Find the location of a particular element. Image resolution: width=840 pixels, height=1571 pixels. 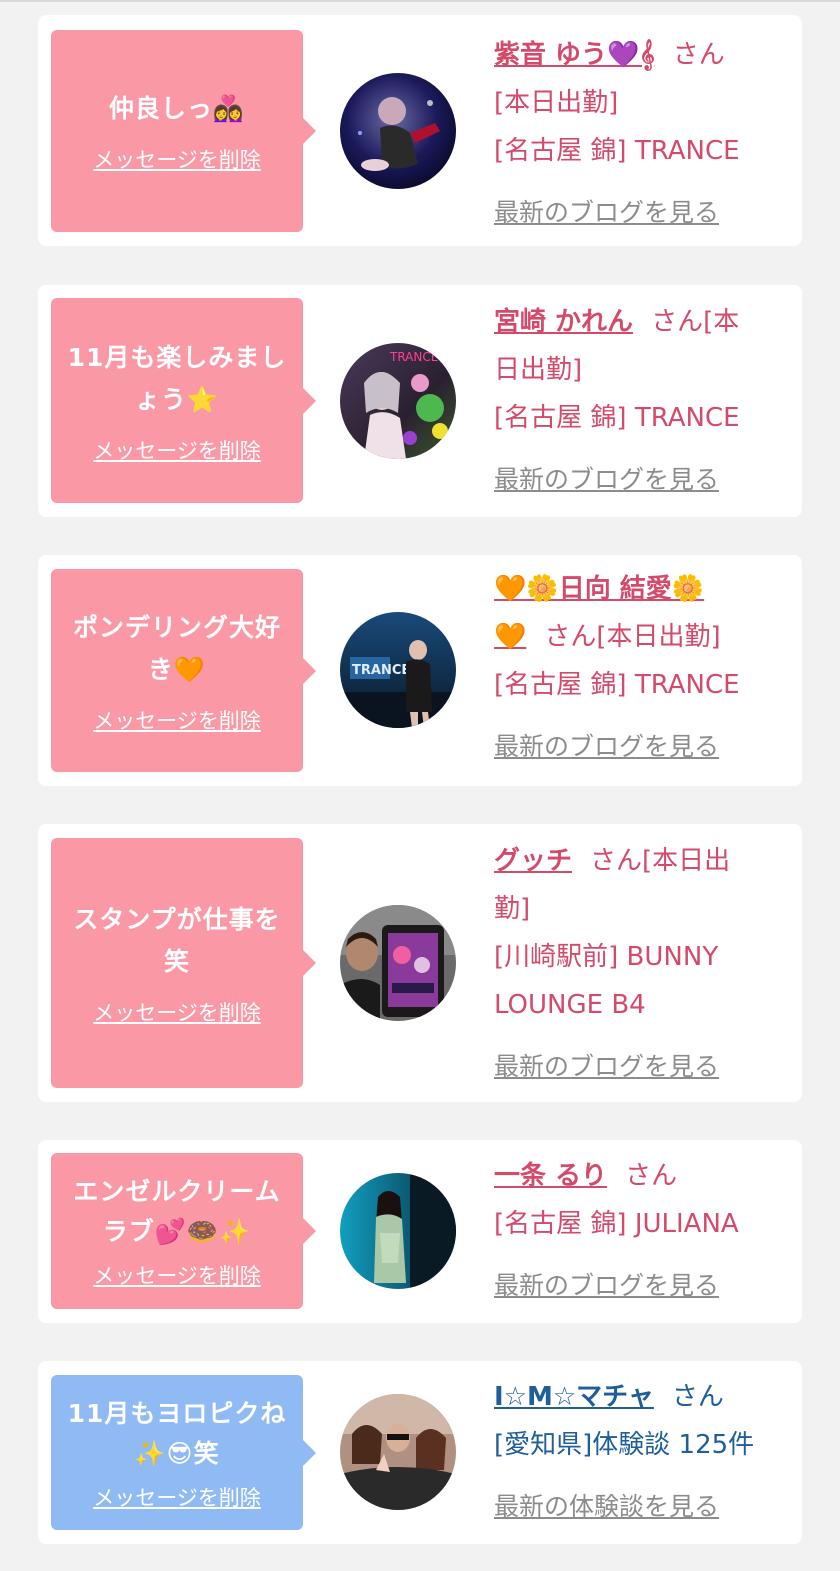

message-text: スタンプが仕事を笑 is located at coordinates (177, 940).